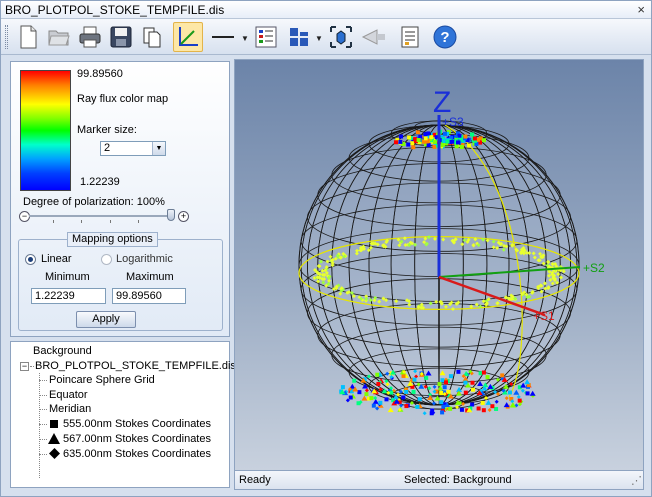  Describe the element at coordinates (106, 259) in the screenshot. I see `logarithmic-radio` at that location.